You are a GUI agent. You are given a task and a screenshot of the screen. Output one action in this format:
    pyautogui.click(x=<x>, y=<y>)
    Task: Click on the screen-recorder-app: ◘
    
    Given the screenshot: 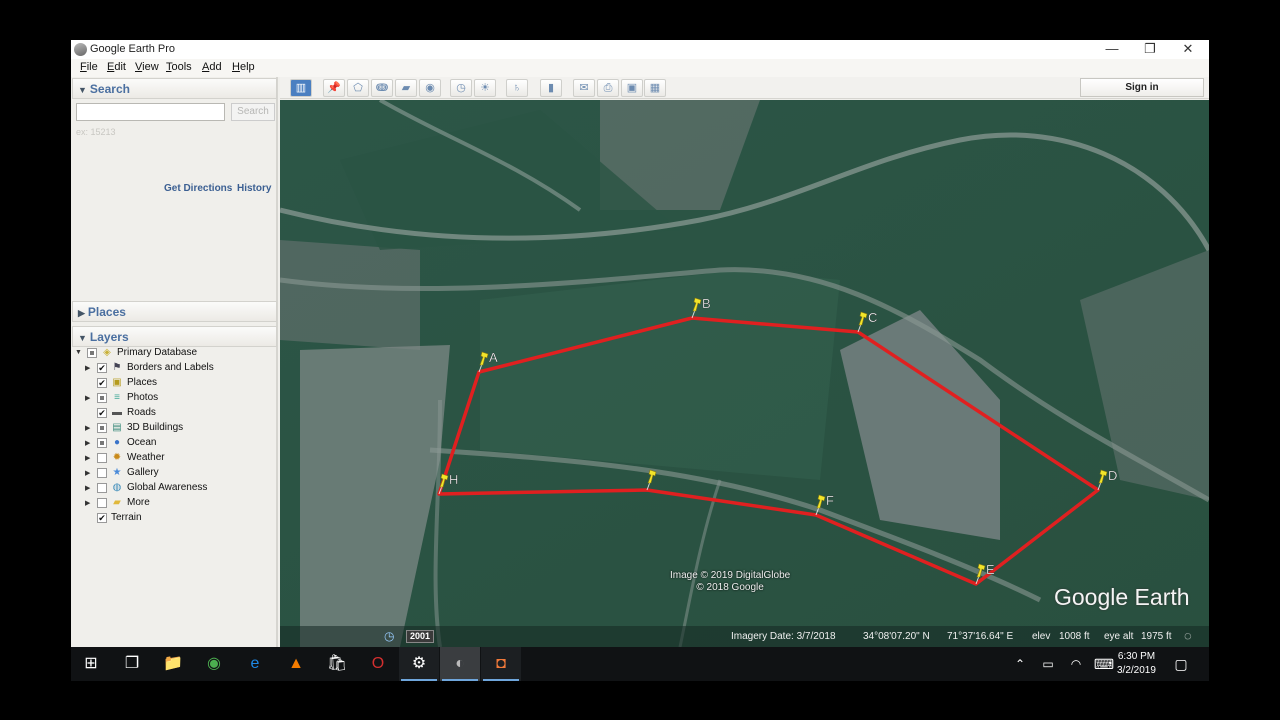 What is the action you would take?
    pyautogui.click(x=501, y=664)
    